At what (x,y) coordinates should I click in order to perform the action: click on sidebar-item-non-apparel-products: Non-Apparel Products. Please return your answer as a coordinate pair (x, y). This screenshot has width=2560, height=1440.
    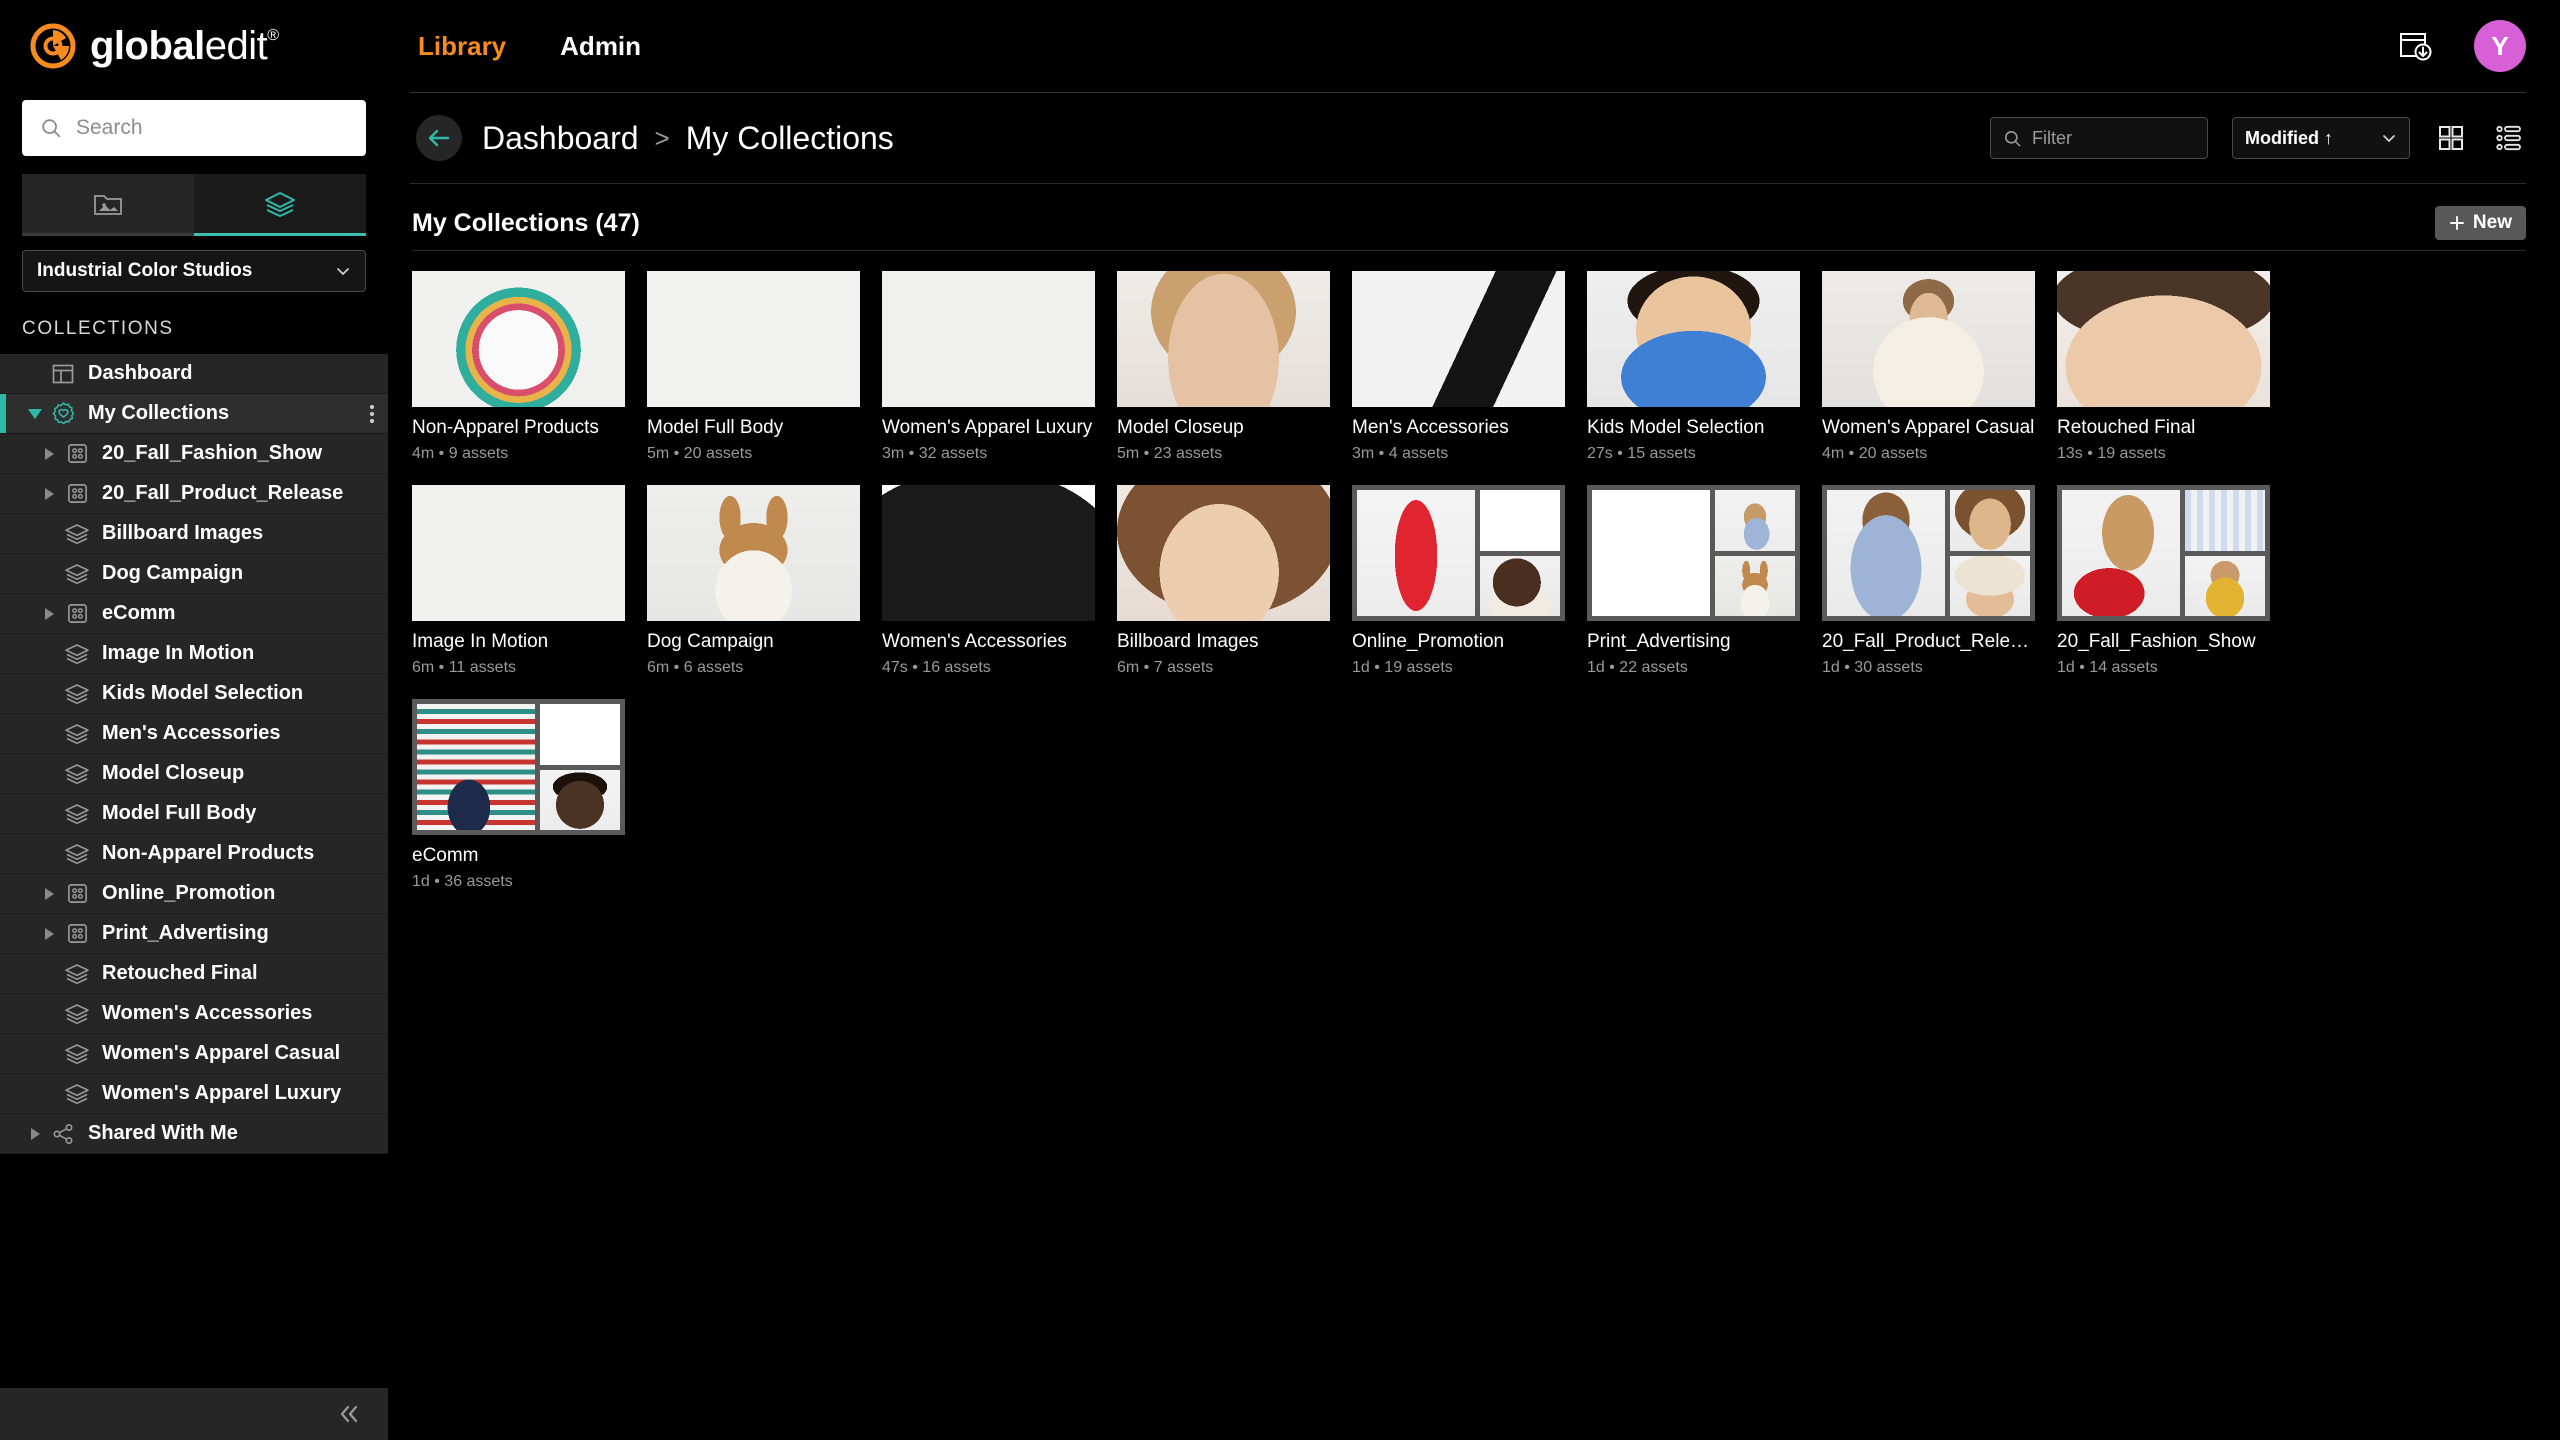
    Looking at the image, I should click on (194, 854).